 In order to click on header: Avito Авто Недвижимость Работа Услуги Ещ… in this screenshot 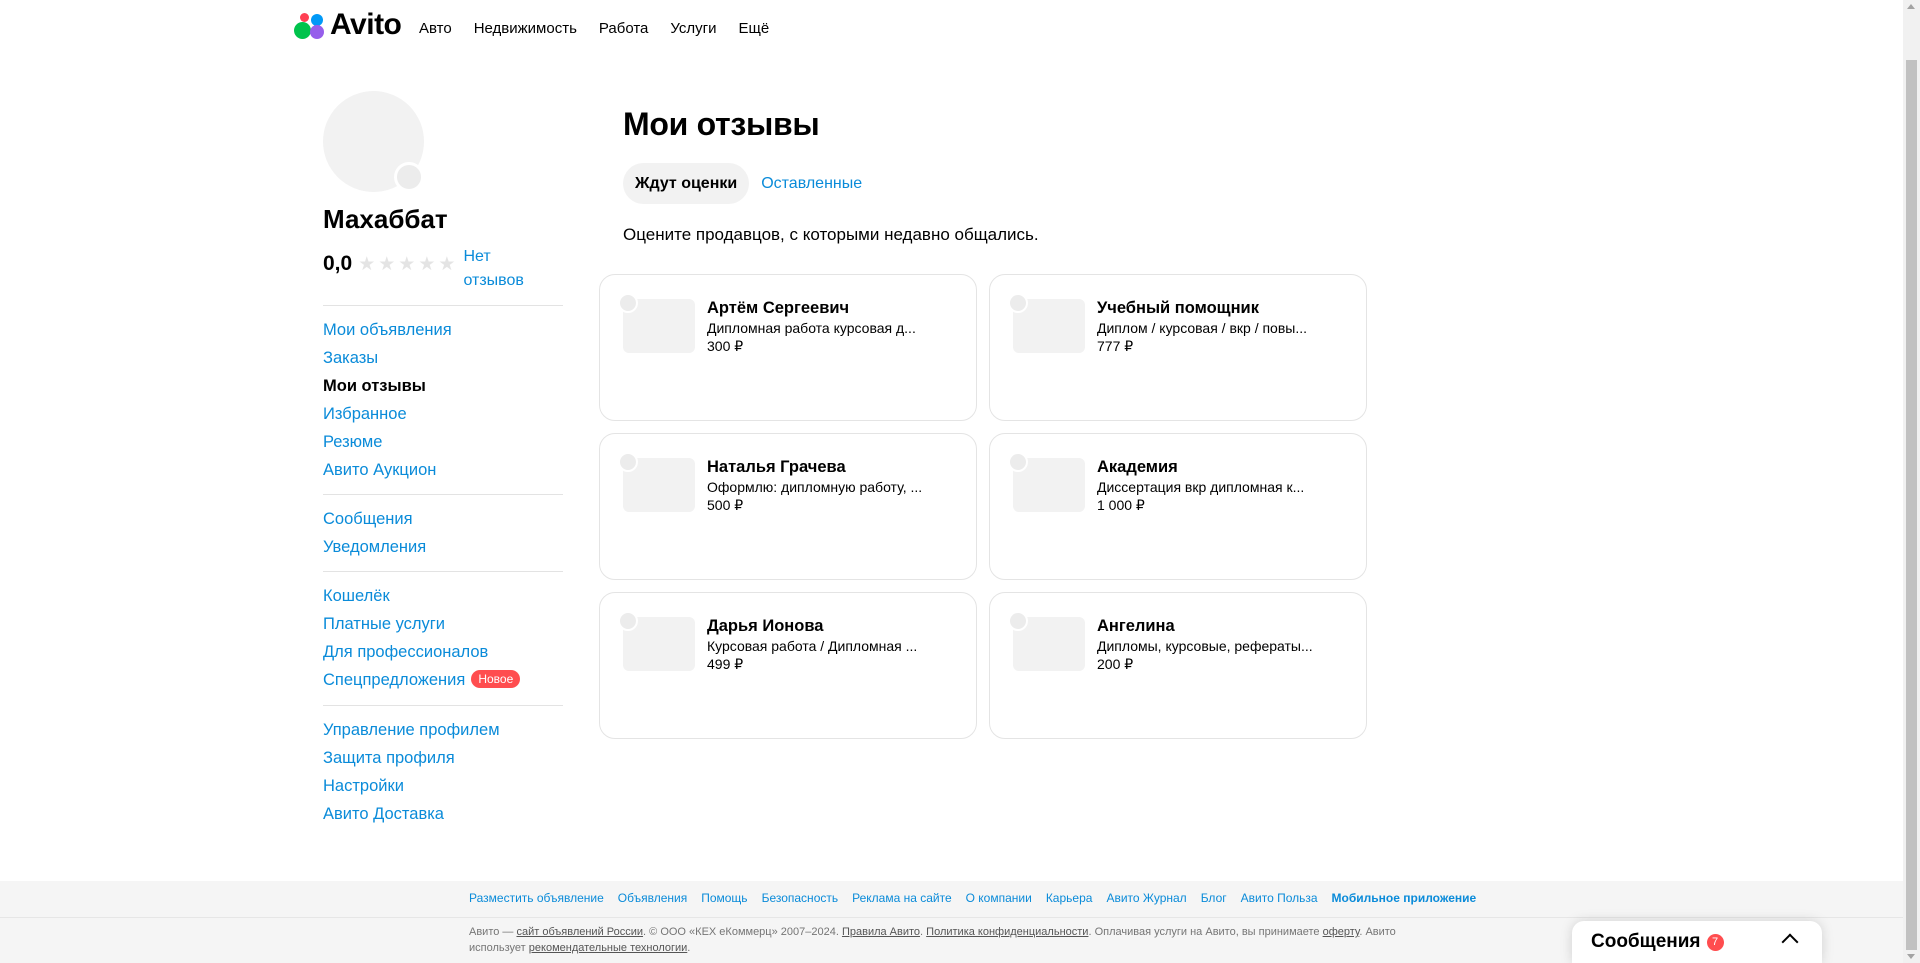, I will do `click(951, 30)`.